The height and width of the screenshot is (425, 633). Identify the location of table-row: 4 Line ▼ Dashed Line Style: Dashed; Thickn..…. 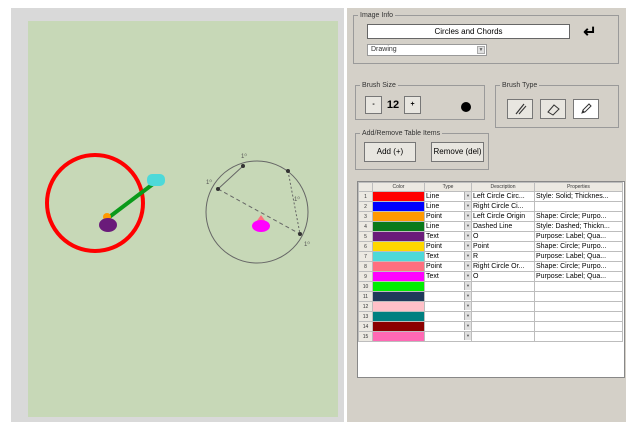
(490, 226).